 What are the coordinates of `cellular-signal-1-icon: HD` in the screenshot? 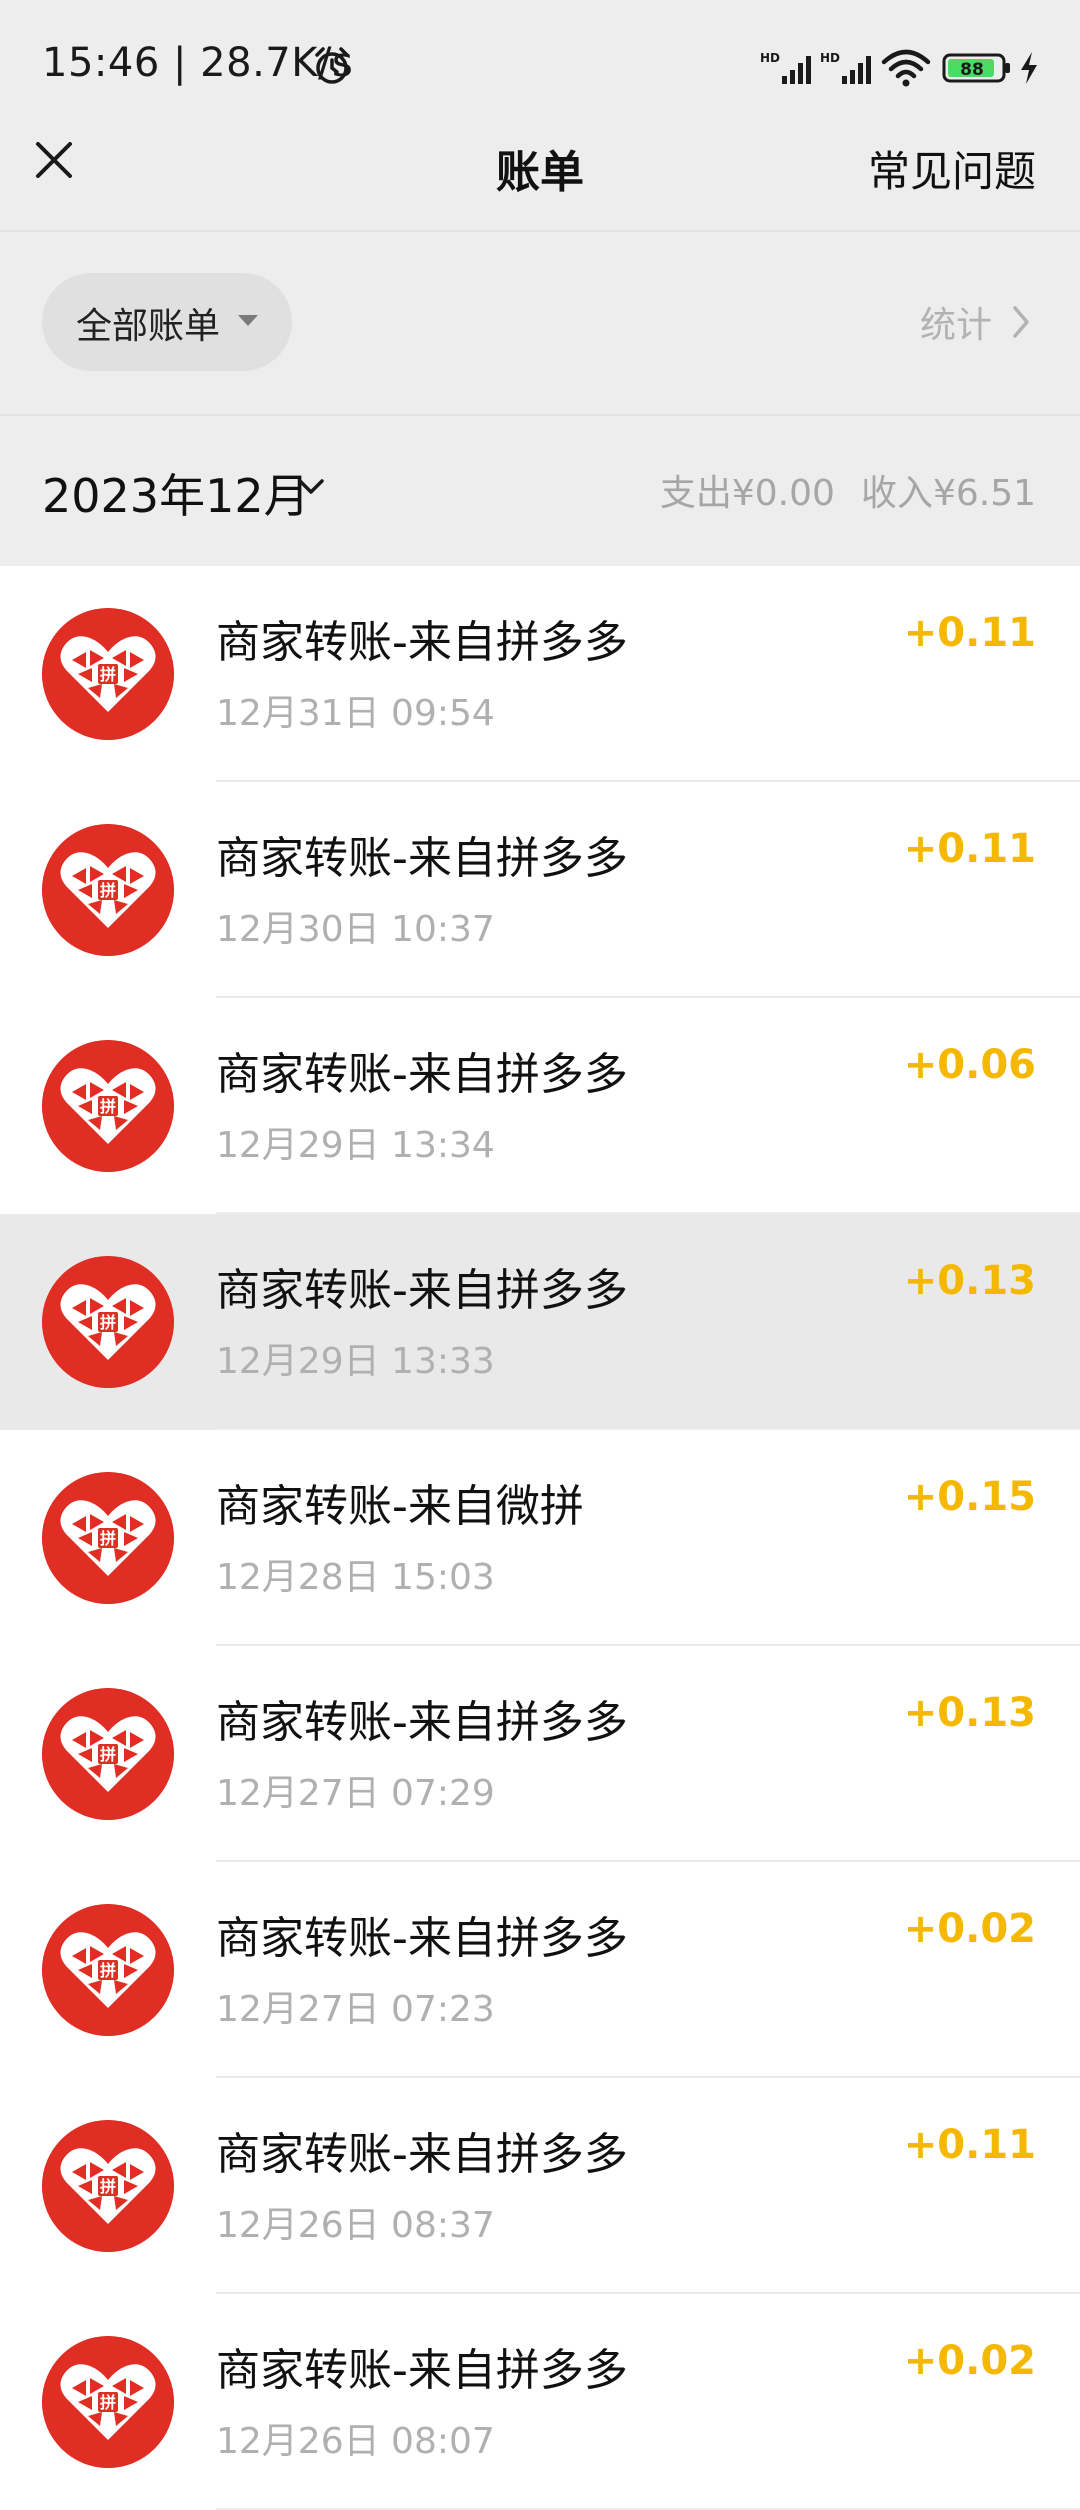 It's located at (785, 67).